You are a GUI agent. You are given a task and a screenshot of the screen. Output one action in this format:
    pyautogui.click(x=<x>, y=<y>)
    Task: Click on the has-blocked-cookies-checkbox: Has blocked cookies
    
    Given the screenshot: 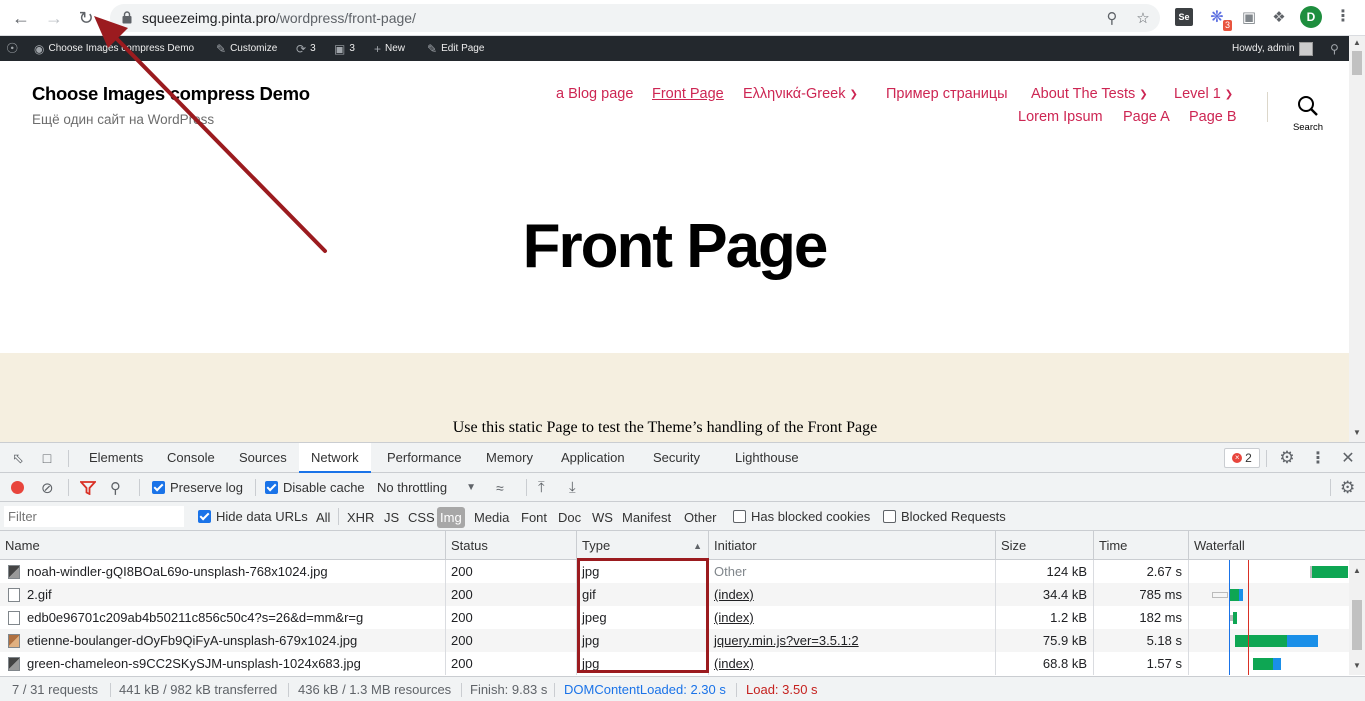 What is the action you would take?
    pyautogui.click(x=801, y=516)
    